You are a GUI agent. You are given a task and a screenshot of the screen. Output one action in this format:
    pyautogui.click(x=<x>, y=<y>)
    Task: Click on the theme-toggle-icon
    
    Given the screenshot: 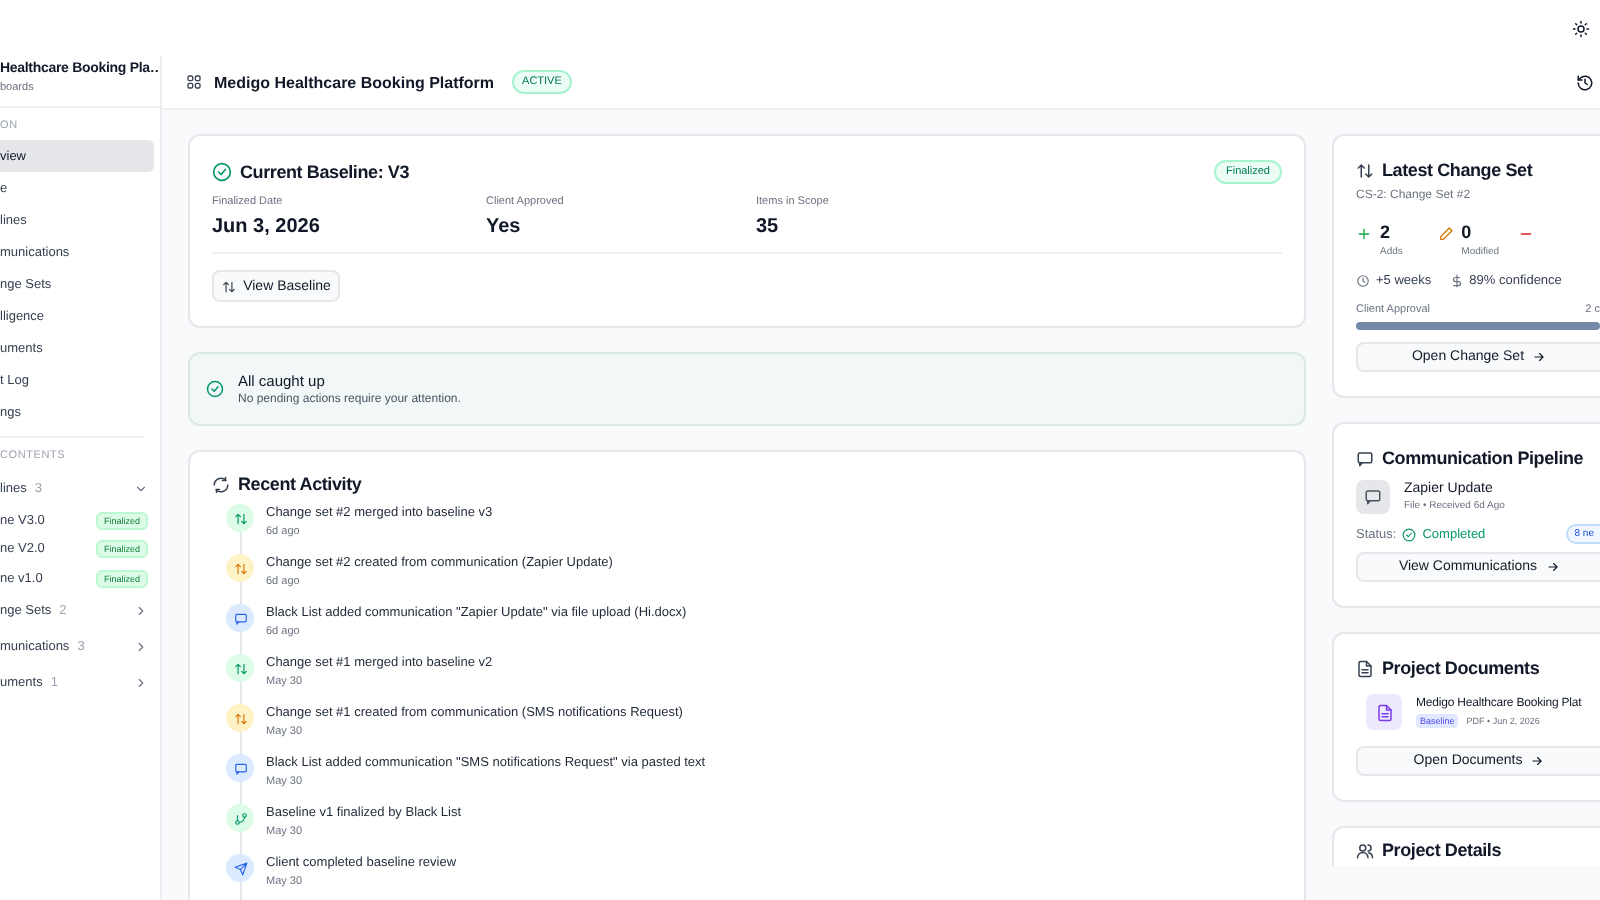 What is the action you would take?
    pyautogui.click(x=1581, y=28)
    